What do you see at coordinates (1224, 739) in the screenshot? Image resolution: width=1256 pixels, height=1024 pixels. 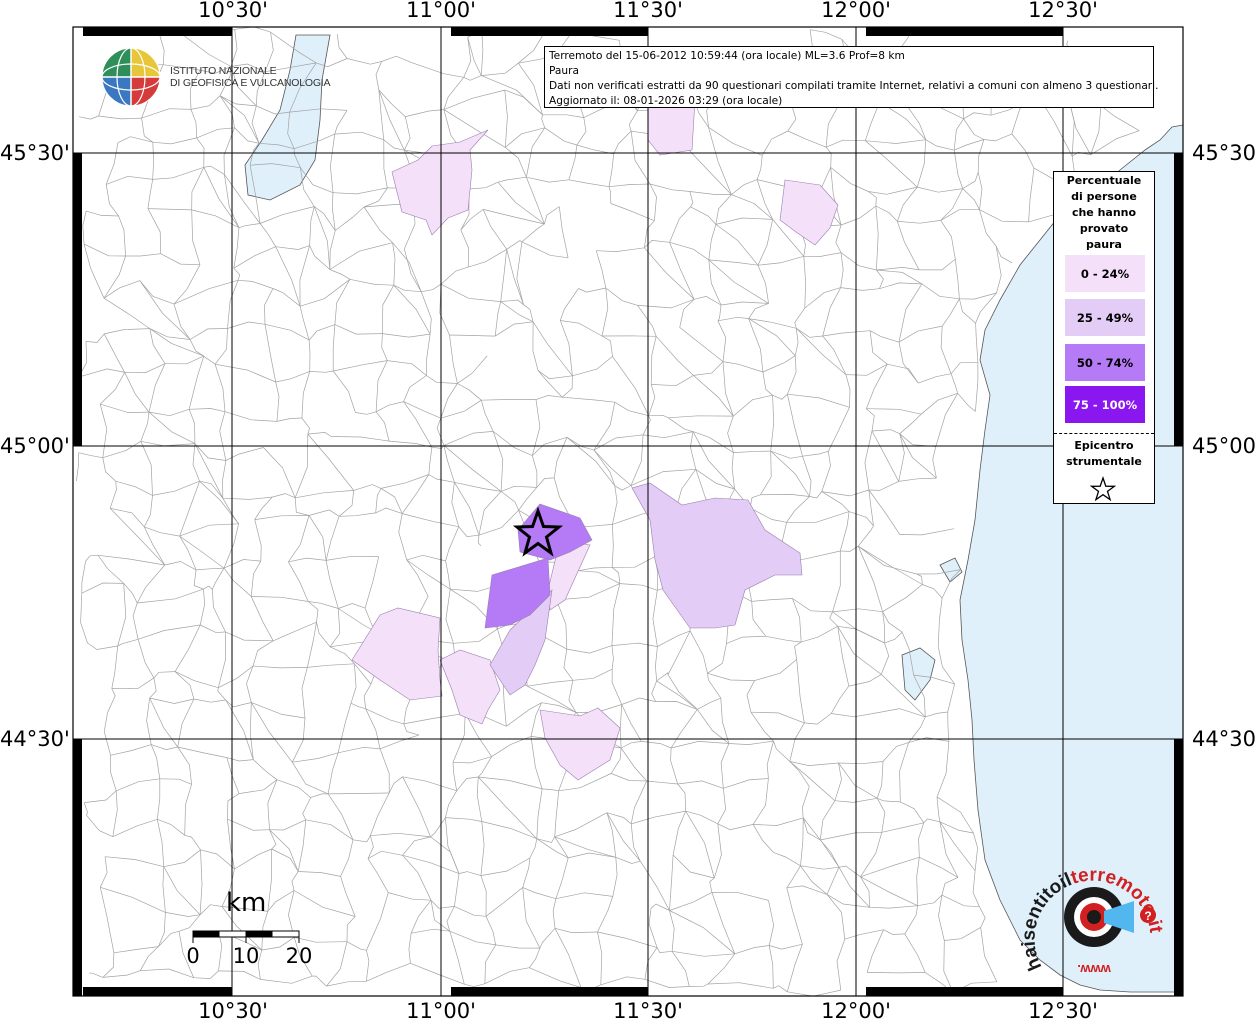 I see `lat-label-right: 44°30'` at bounding box center [1224, 739].